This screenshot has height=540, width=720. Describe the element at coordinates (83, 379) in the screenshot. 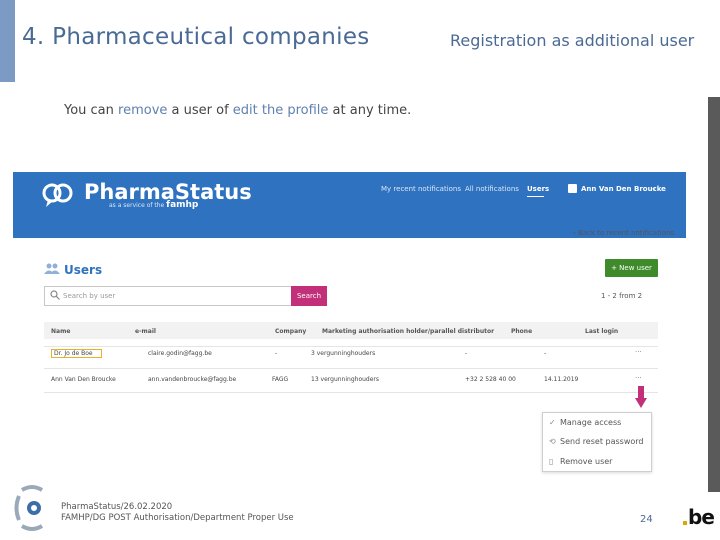

I see `table-cell-name: Ann Van Den Broucke` at that location.